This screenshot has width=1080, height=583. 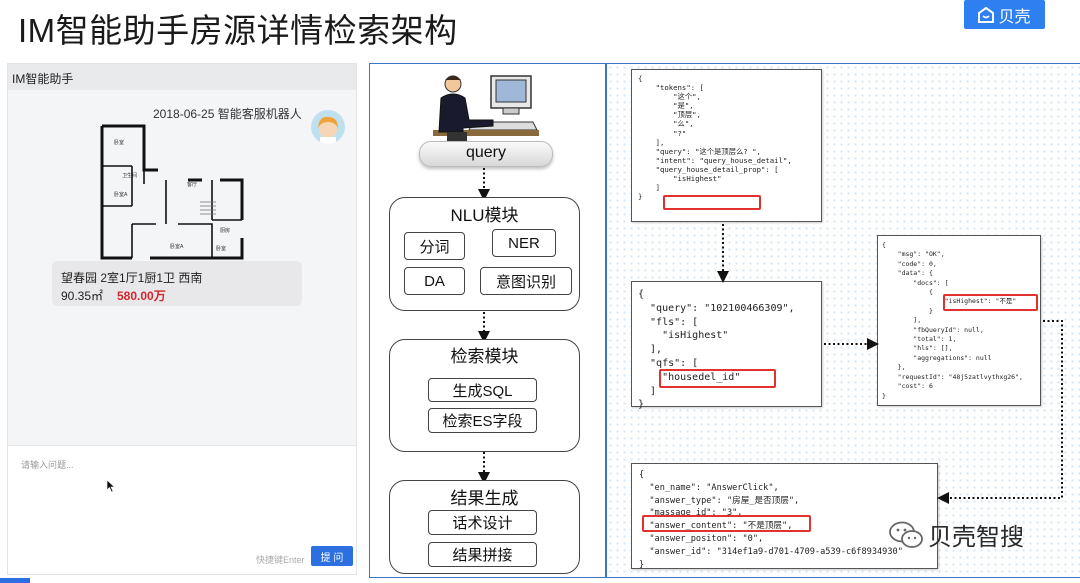 What do you see at coordinates (332, 556) in the screenshot?
I see `ask-button: 提 问` at bounding box center [332, 556].